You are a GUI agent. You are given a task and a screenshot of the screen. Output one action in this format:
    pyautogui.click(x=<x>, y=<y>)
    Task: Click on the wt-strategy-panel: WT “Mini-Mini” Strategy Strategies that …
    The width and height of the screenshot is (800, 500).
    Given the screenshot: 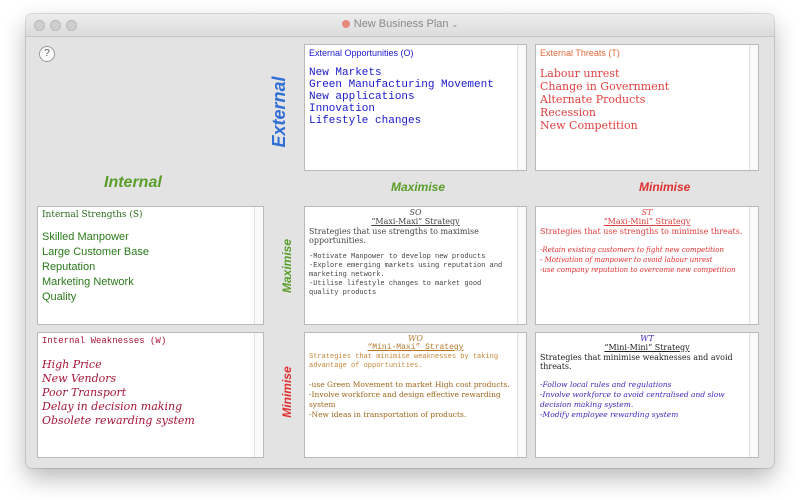 What is the action you would take?
    pyautogui.click(x=647, y=395)
    